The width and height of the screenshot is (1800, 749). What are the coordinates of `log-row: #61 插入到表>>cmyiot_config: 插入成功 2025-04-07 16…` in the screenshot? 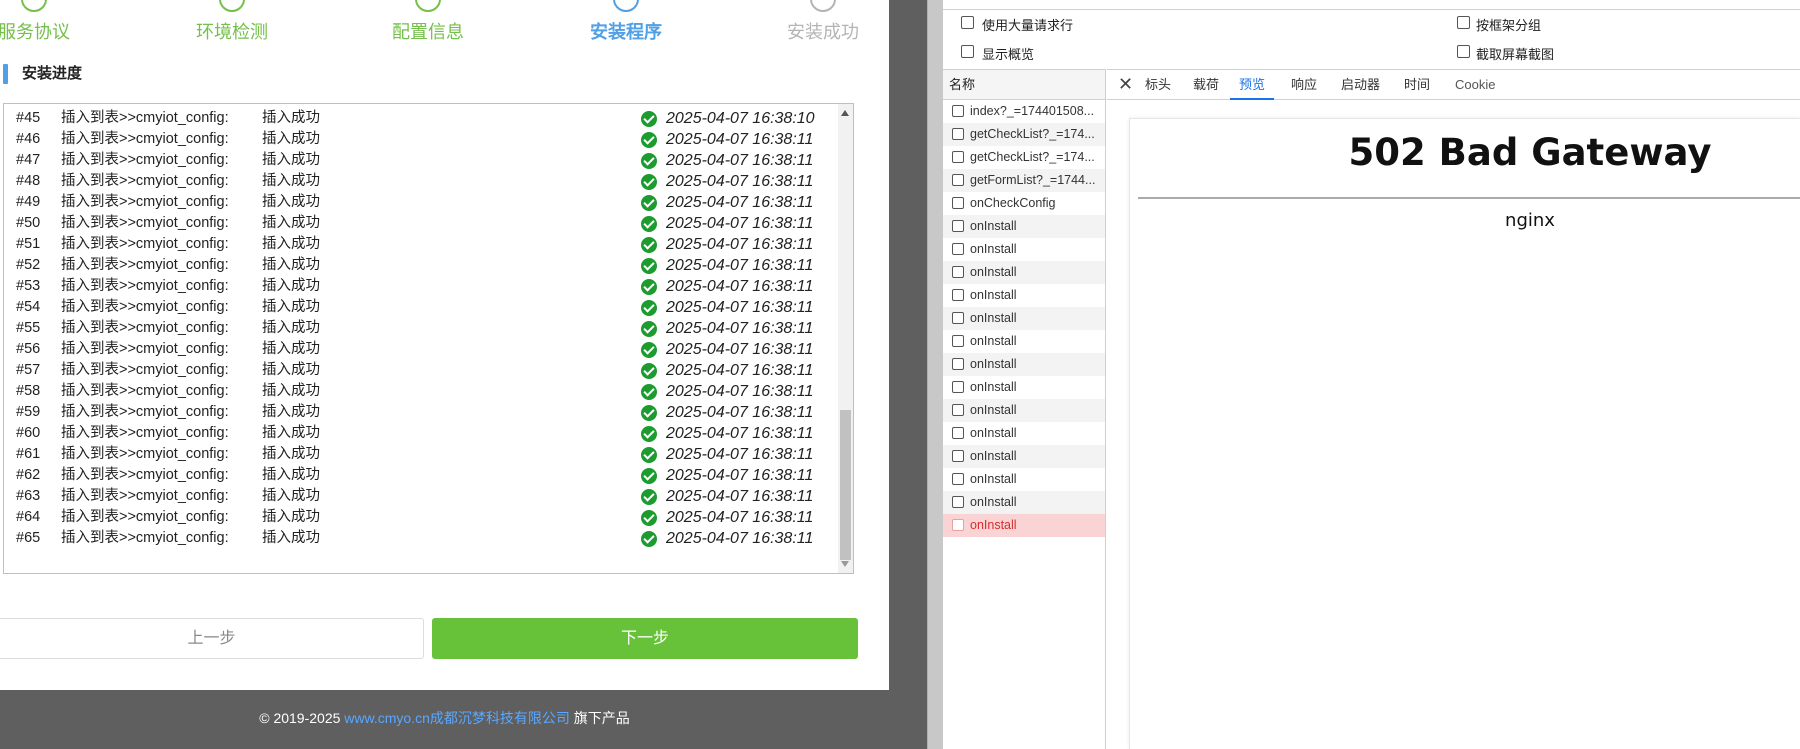 It's located at (419, 454).